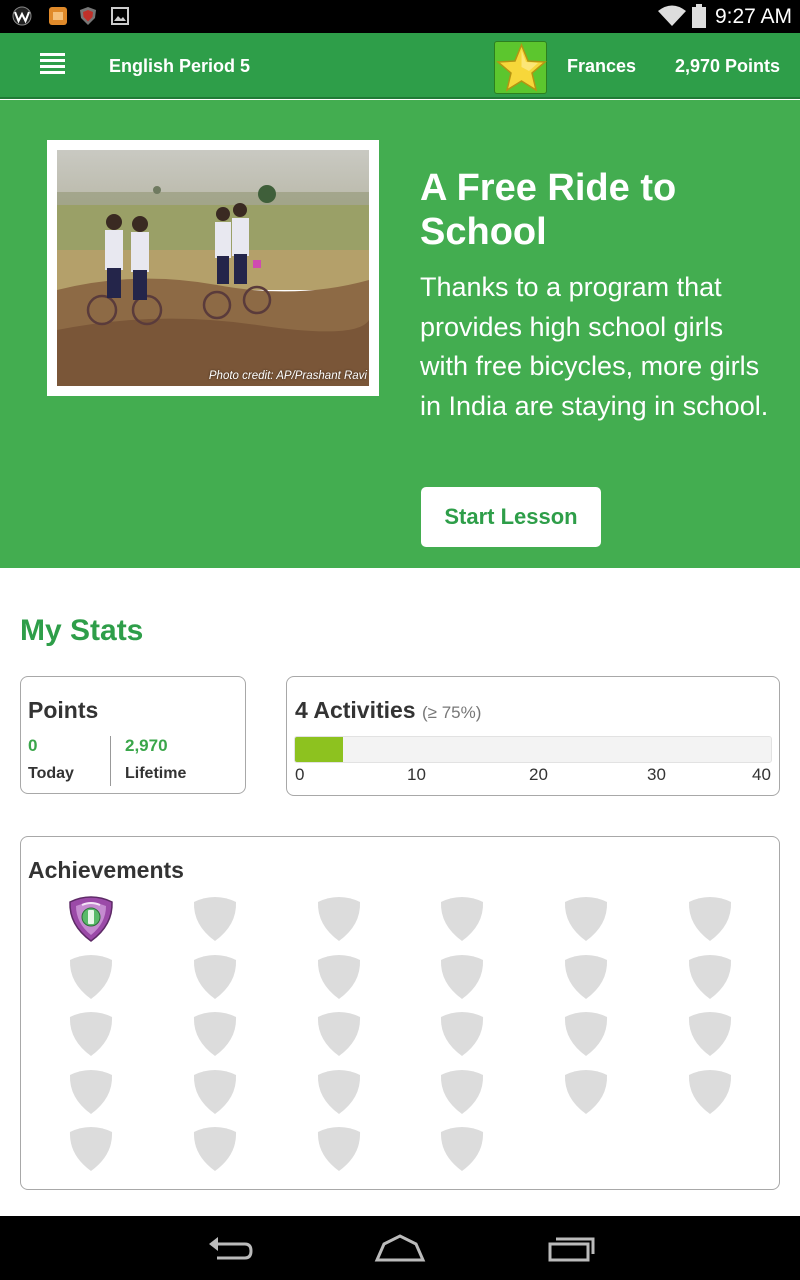 The image size is (800, 1280). I want to click on lesson-title: A Free Ride to School, so click(548, 210).